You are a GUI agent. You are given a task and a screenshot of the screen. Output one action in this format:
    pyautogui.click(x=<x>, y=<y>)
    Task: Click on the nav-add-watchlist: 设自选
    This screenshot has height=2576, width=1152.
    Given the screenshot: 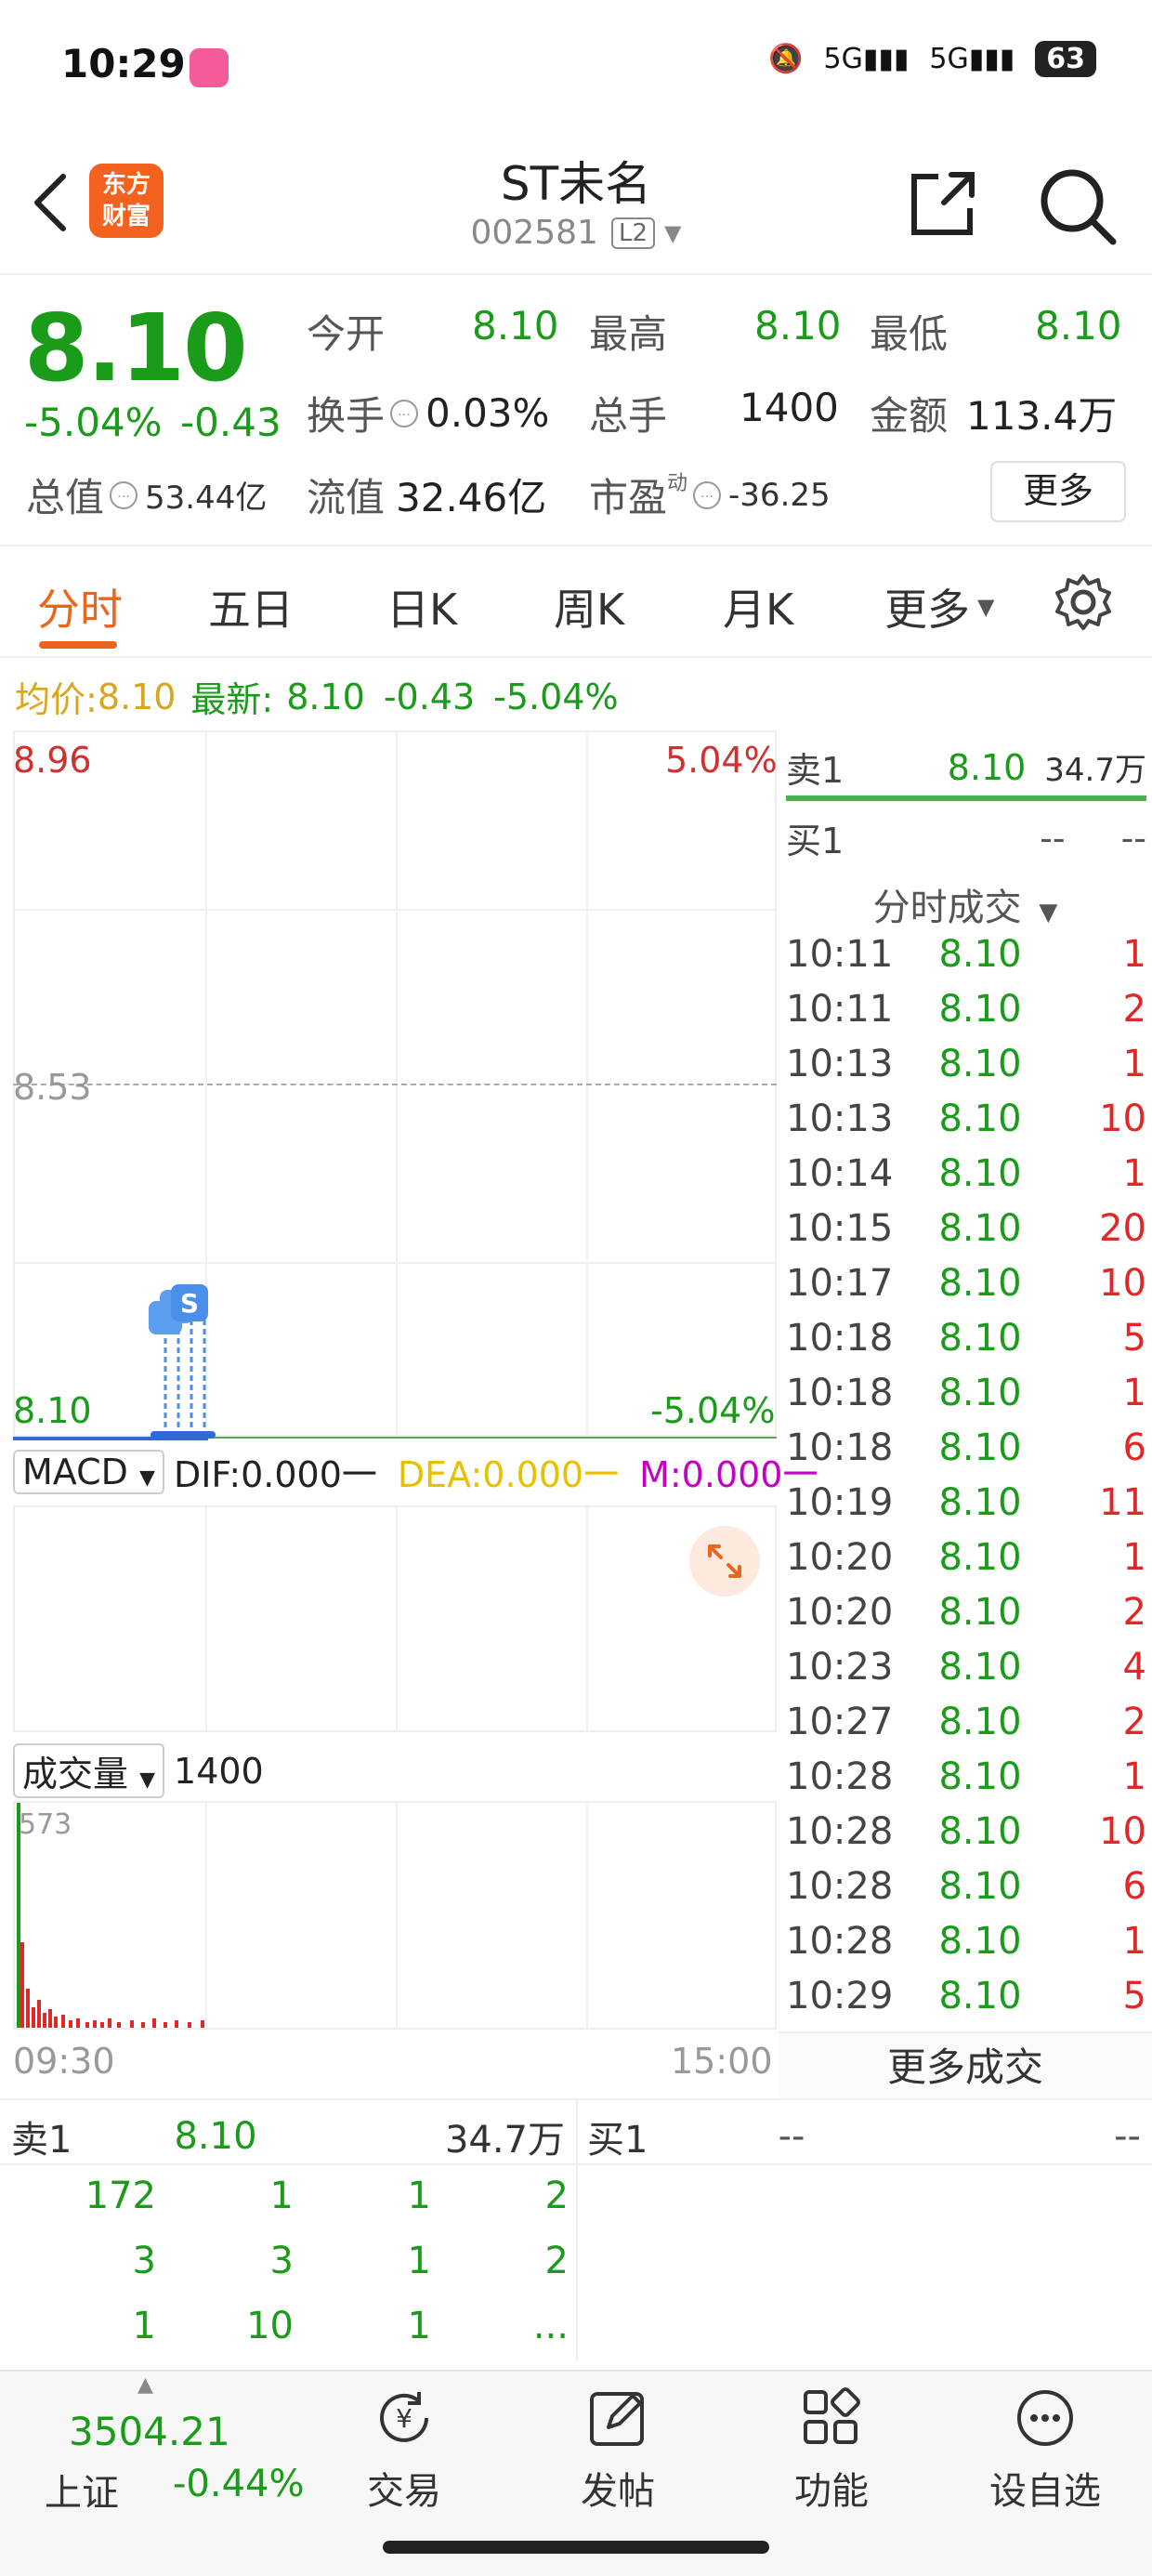 What is the action you would take?
    pyautogui.click(x=1045, y=2450)
    